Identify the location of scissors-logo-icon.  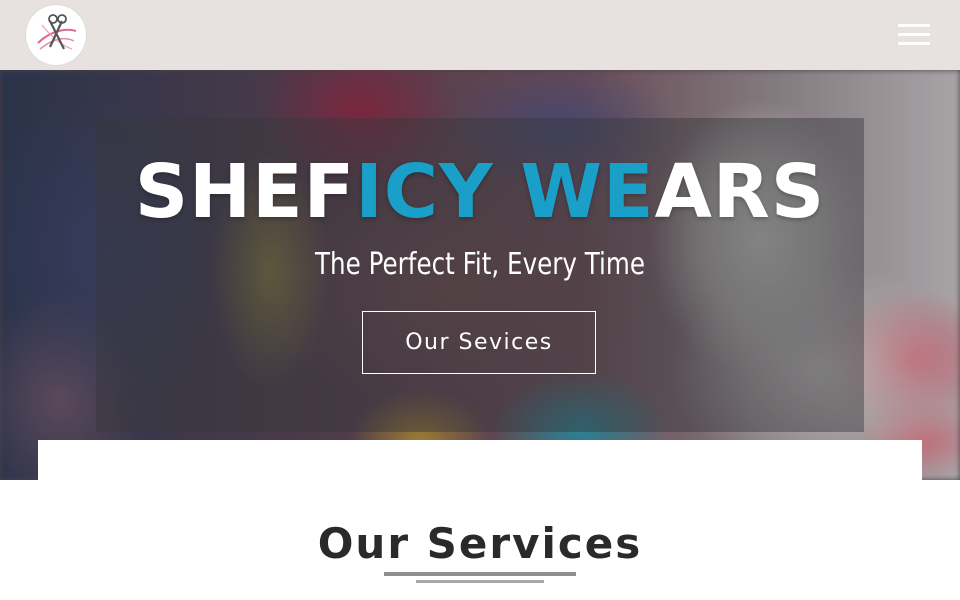
(57, 32).